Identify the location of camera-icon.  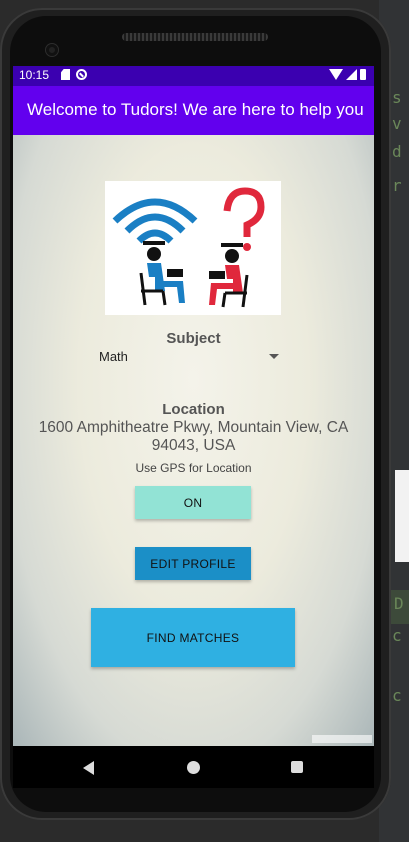
(52, 50).